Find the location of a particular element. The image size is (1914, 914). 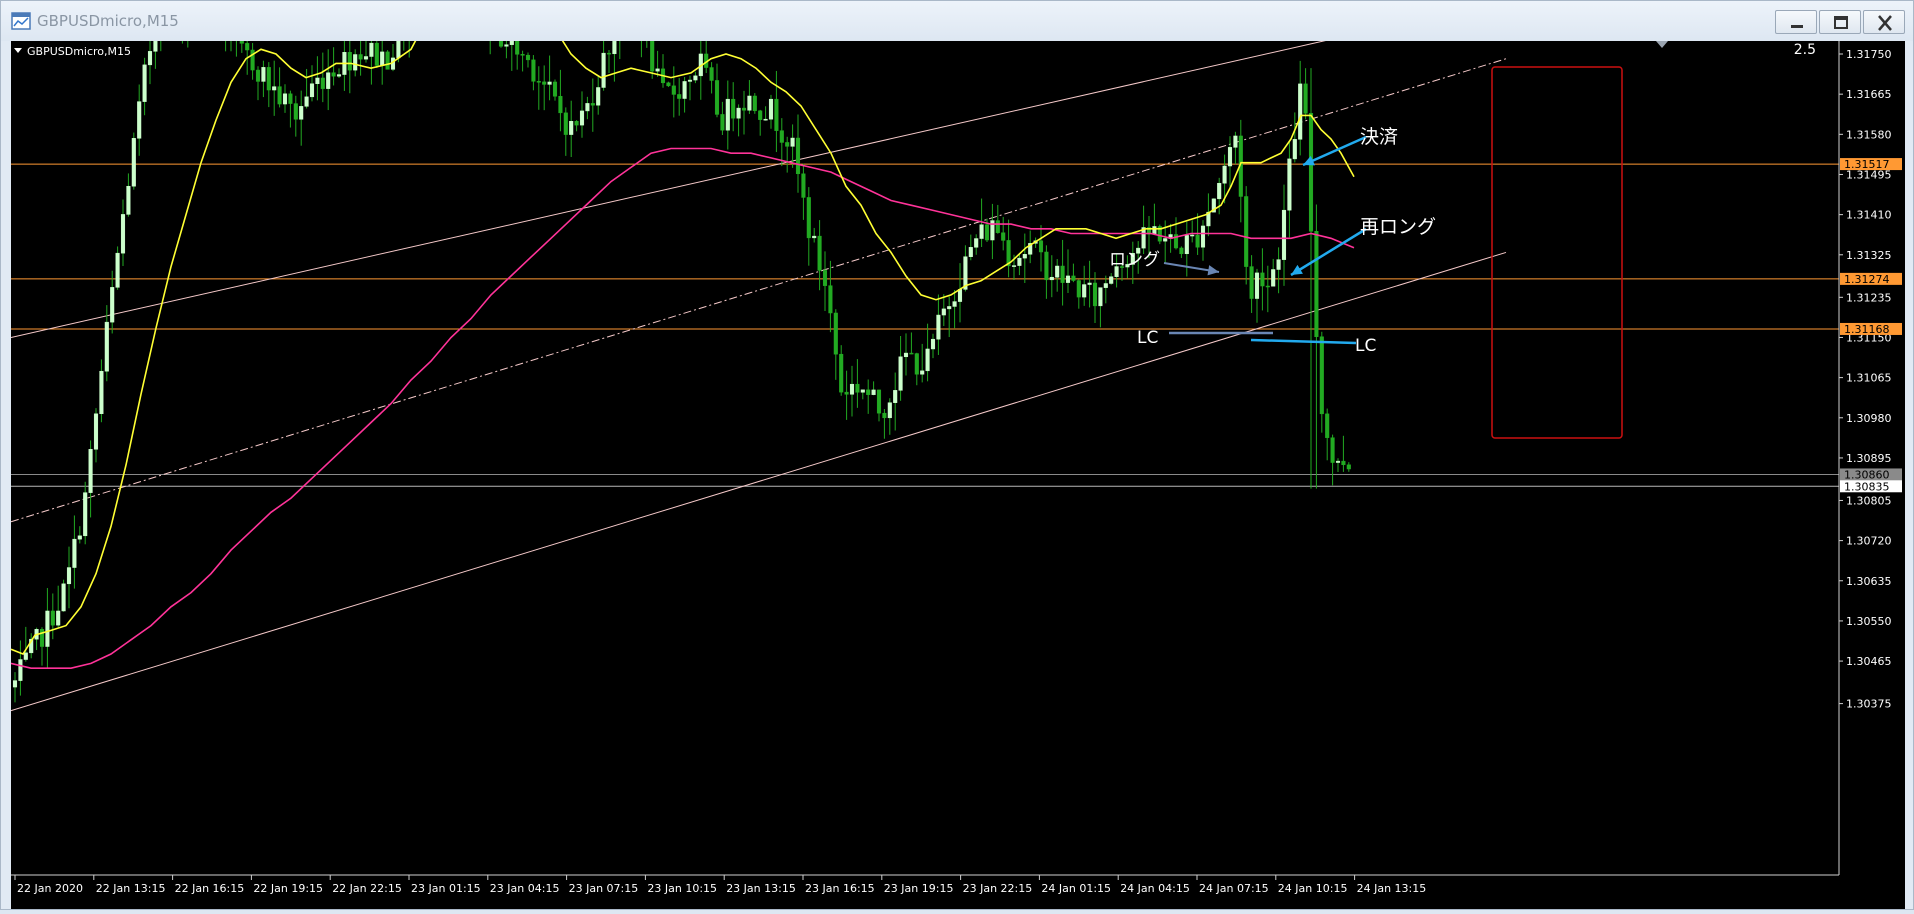

x-tick-label: 24 Jan 07:15 is located at coordinates (1234, 888).